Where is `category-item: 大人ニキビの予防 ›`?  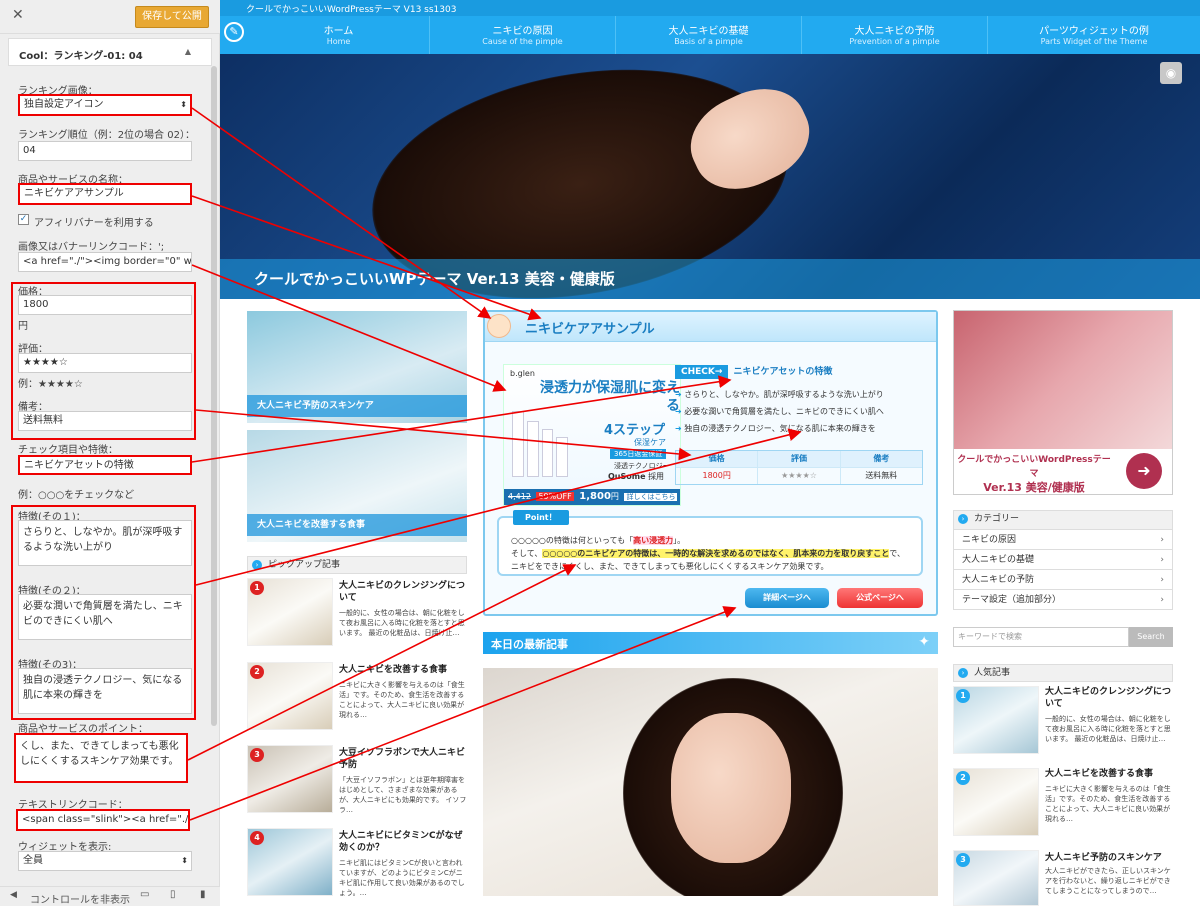
category-item: 大人ニキビの予防 › is located at coordinates (1063, 579).